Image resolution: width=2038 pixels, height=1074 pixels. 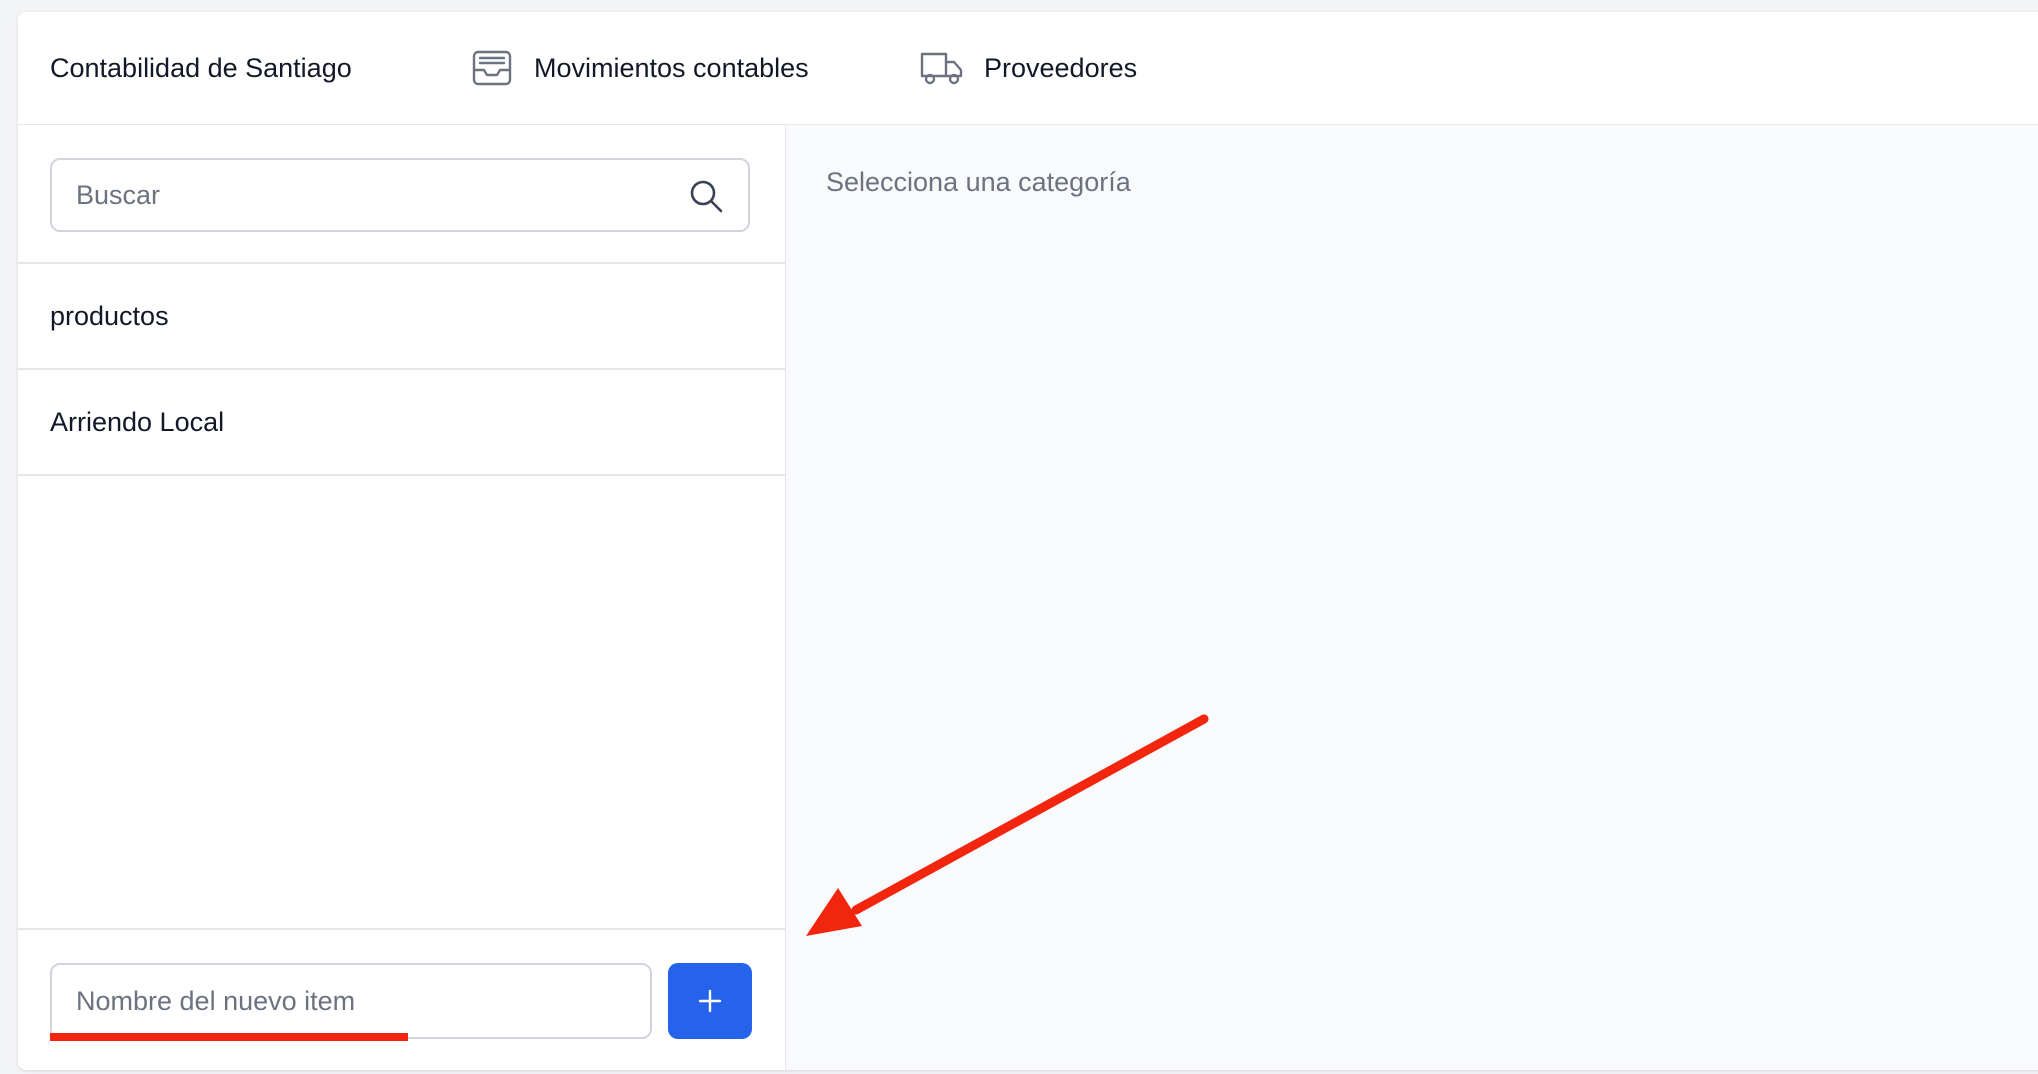 I want to click on search-box, so click(x=400, y=195).